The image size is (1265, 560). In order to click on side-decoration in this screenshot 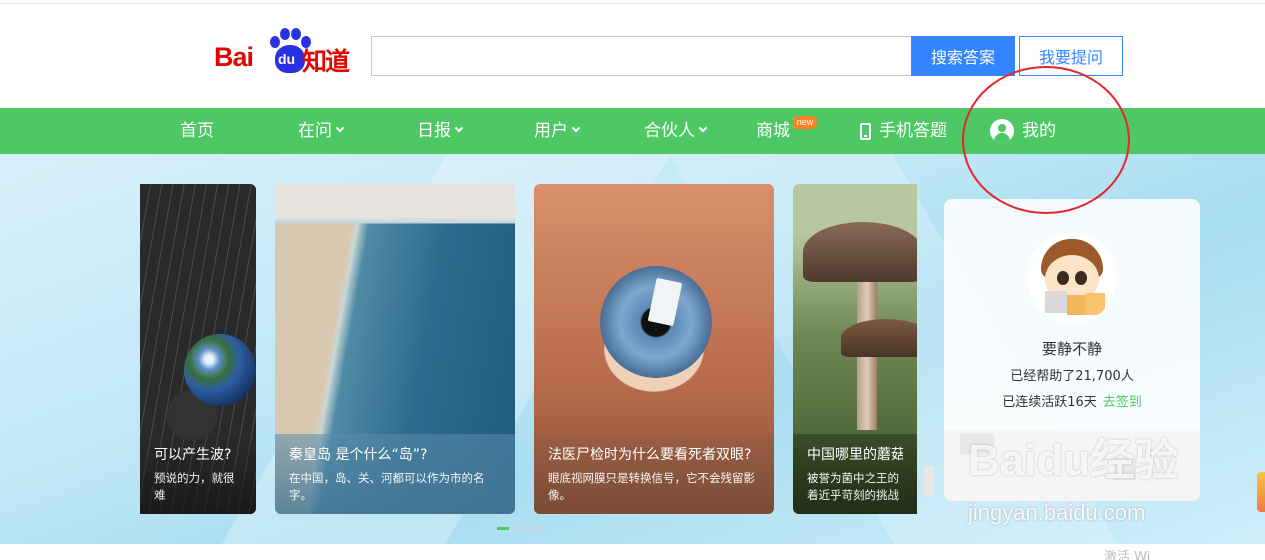, I will do `click(1261, 492)`.